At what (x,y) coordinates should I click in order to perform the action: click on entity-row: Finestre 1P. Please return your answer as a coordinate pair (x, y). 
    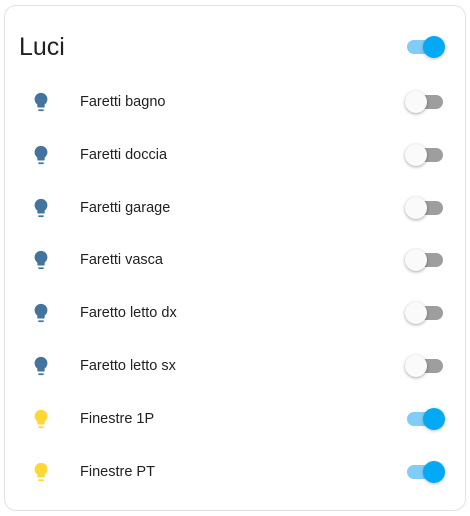
    Looking at the image, I should click on (235, 419).